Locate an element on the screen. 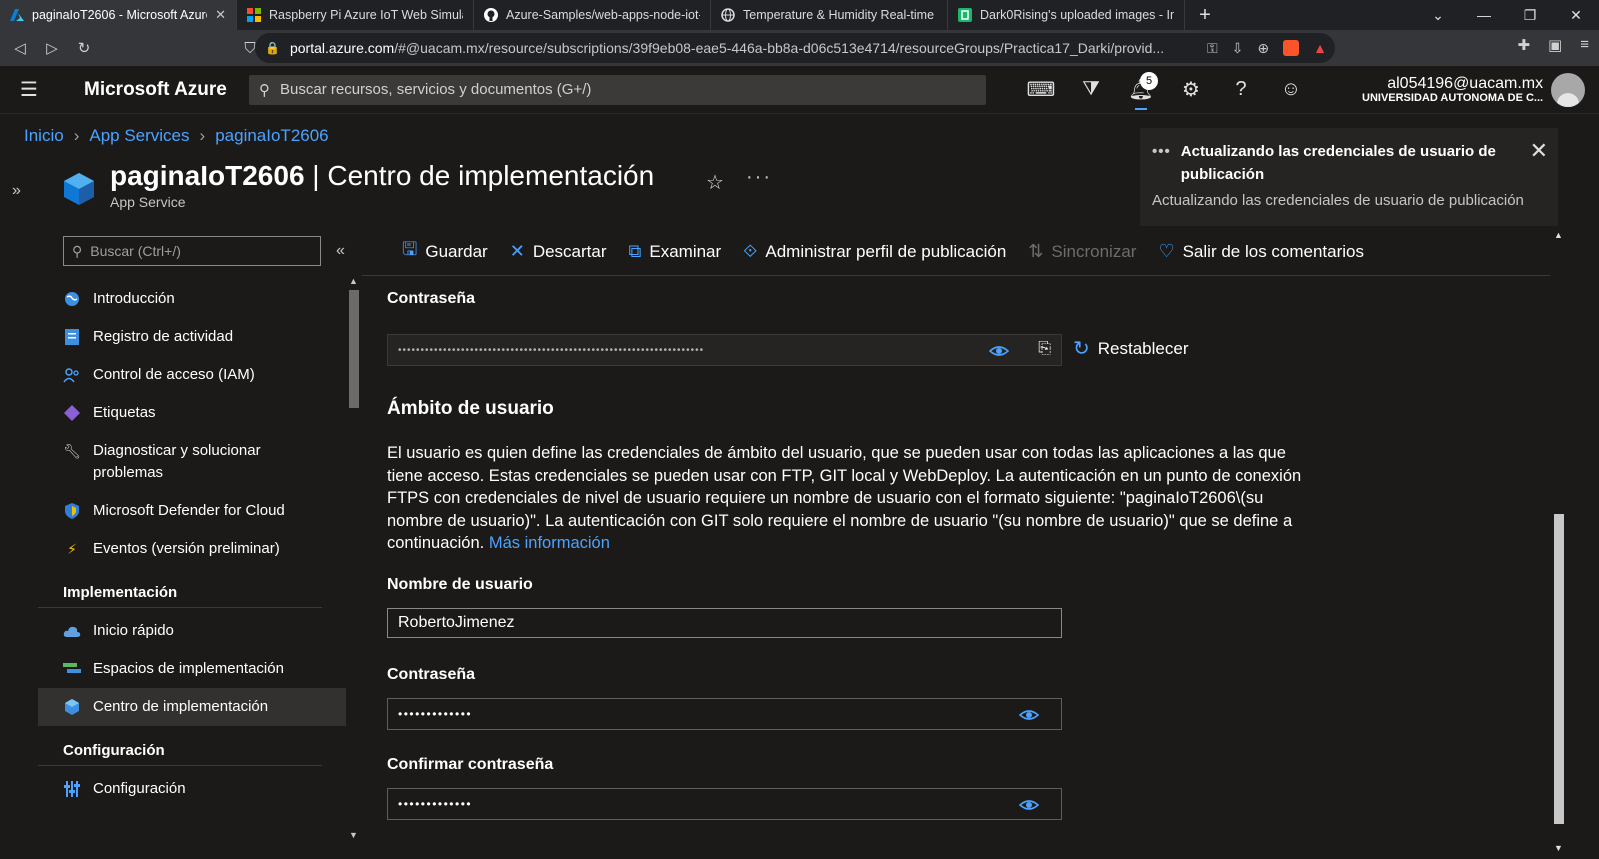 The height and width of the screenshot is (859, 1599). azure-brand: Microsoft Azure is located at coordinates (145, 90).